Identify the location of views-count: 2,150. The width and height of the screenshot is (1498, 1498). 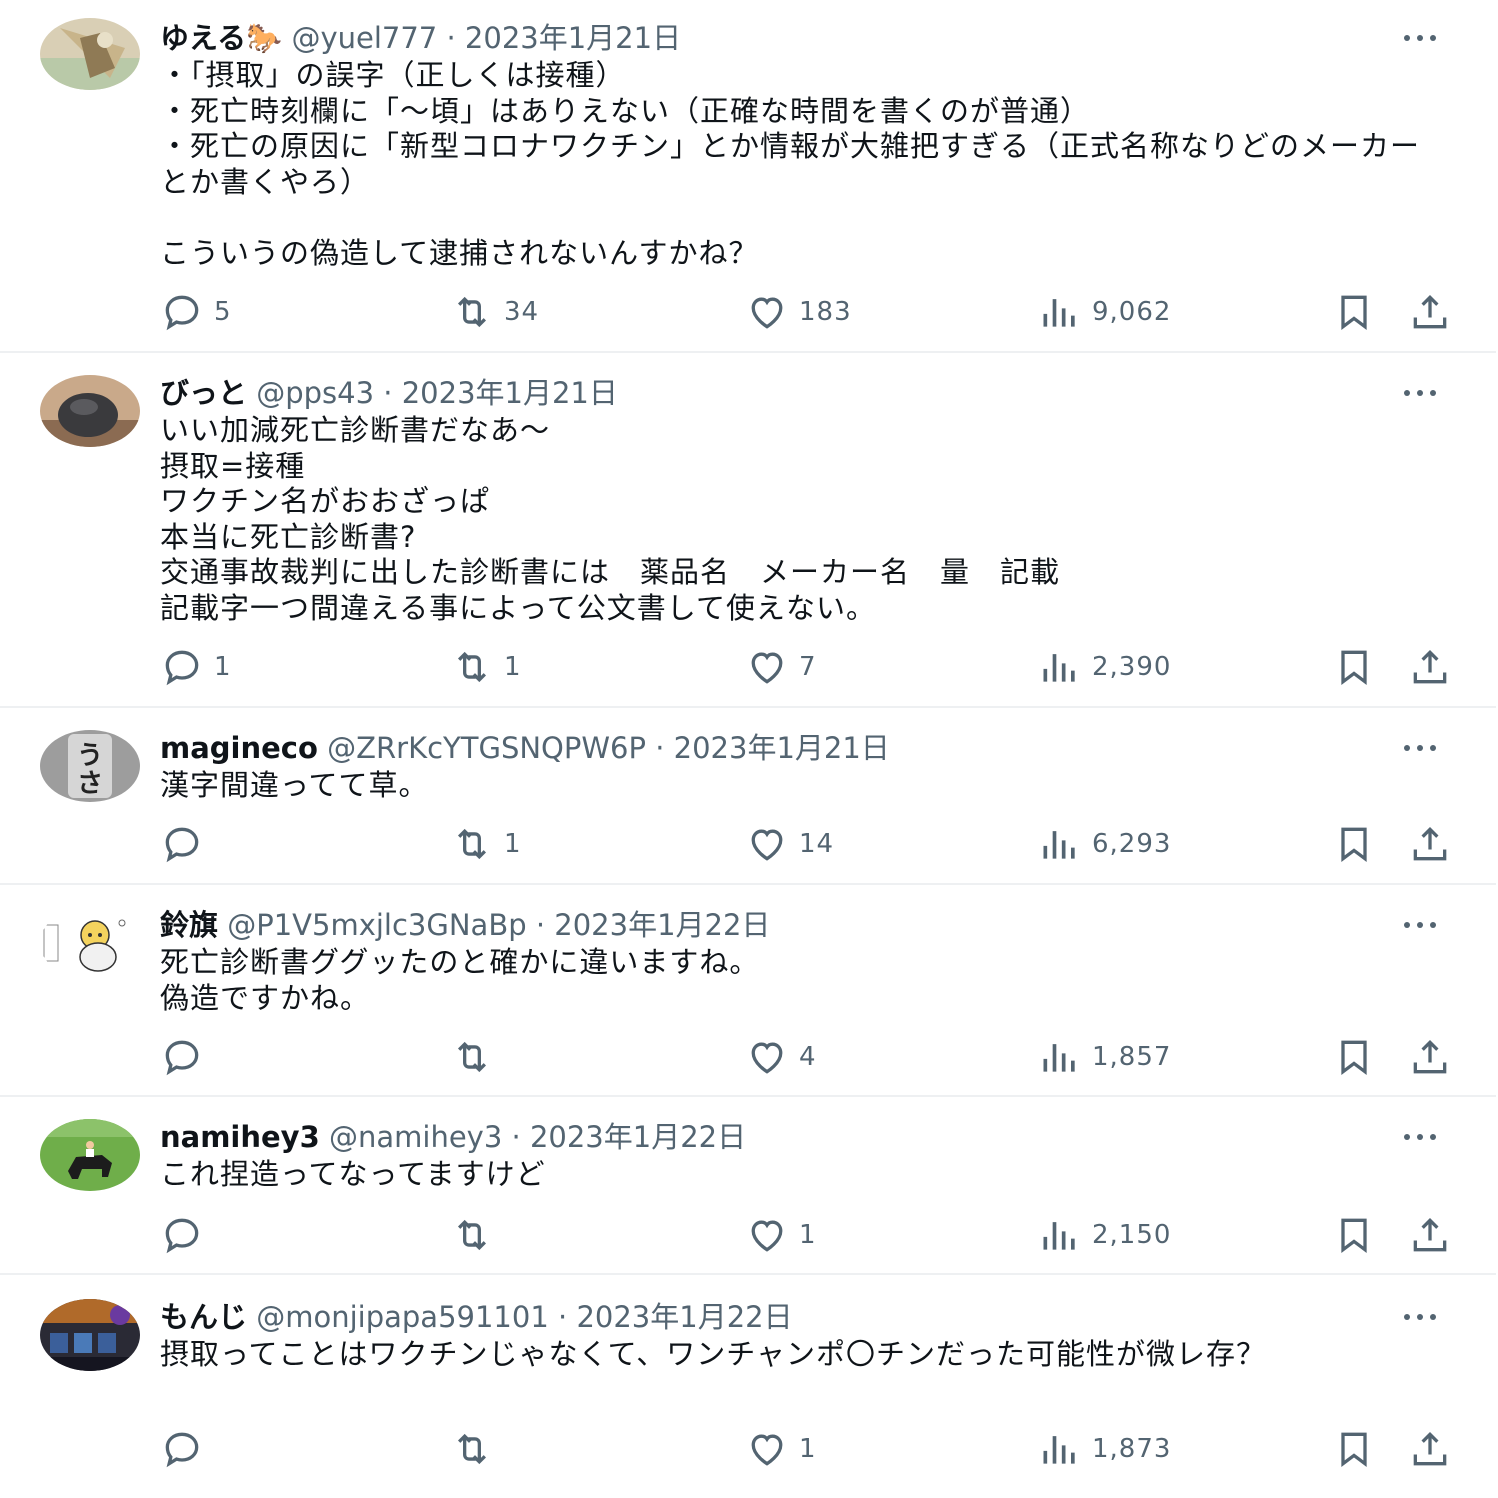
(1132, 1235).